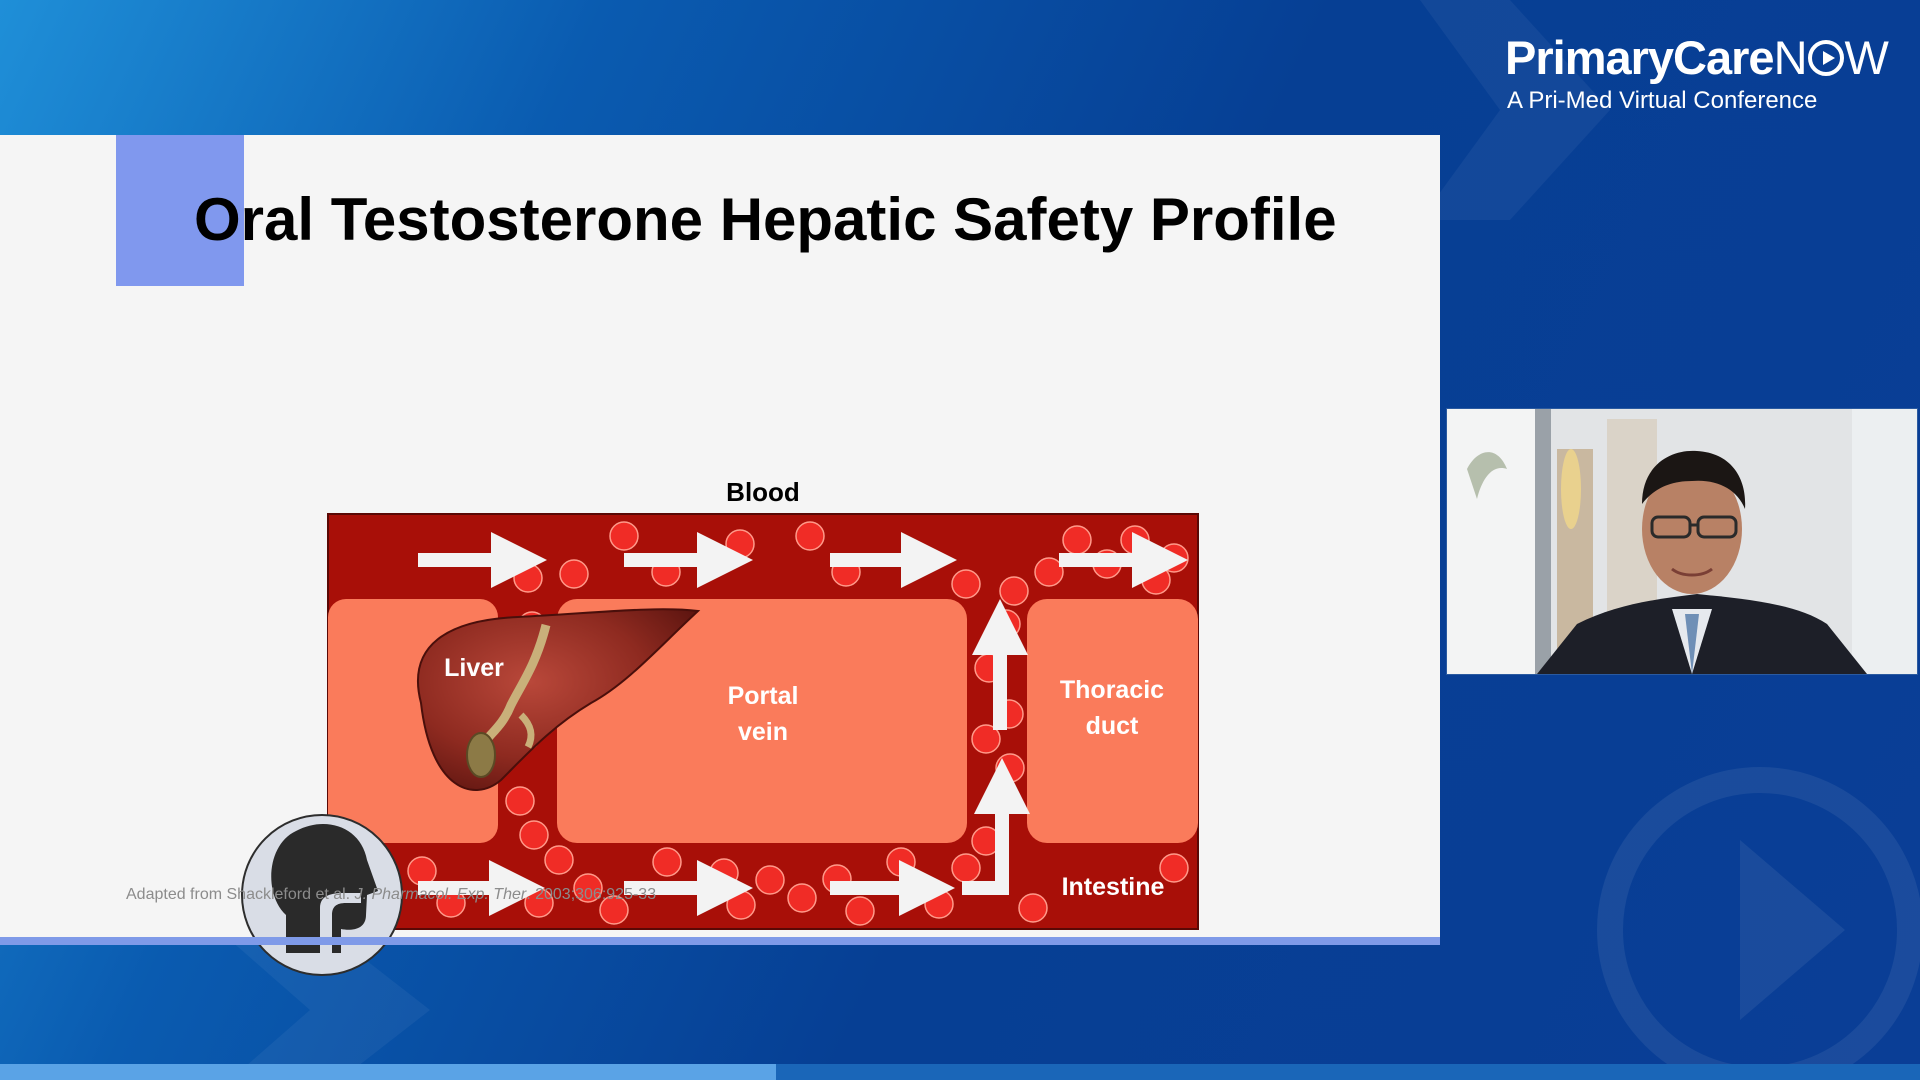 The height and width of the screenshot is (1080, 1920). I want to click on citation-journal: J. Pharmacol. Exp. Ther, so click(440, 894).